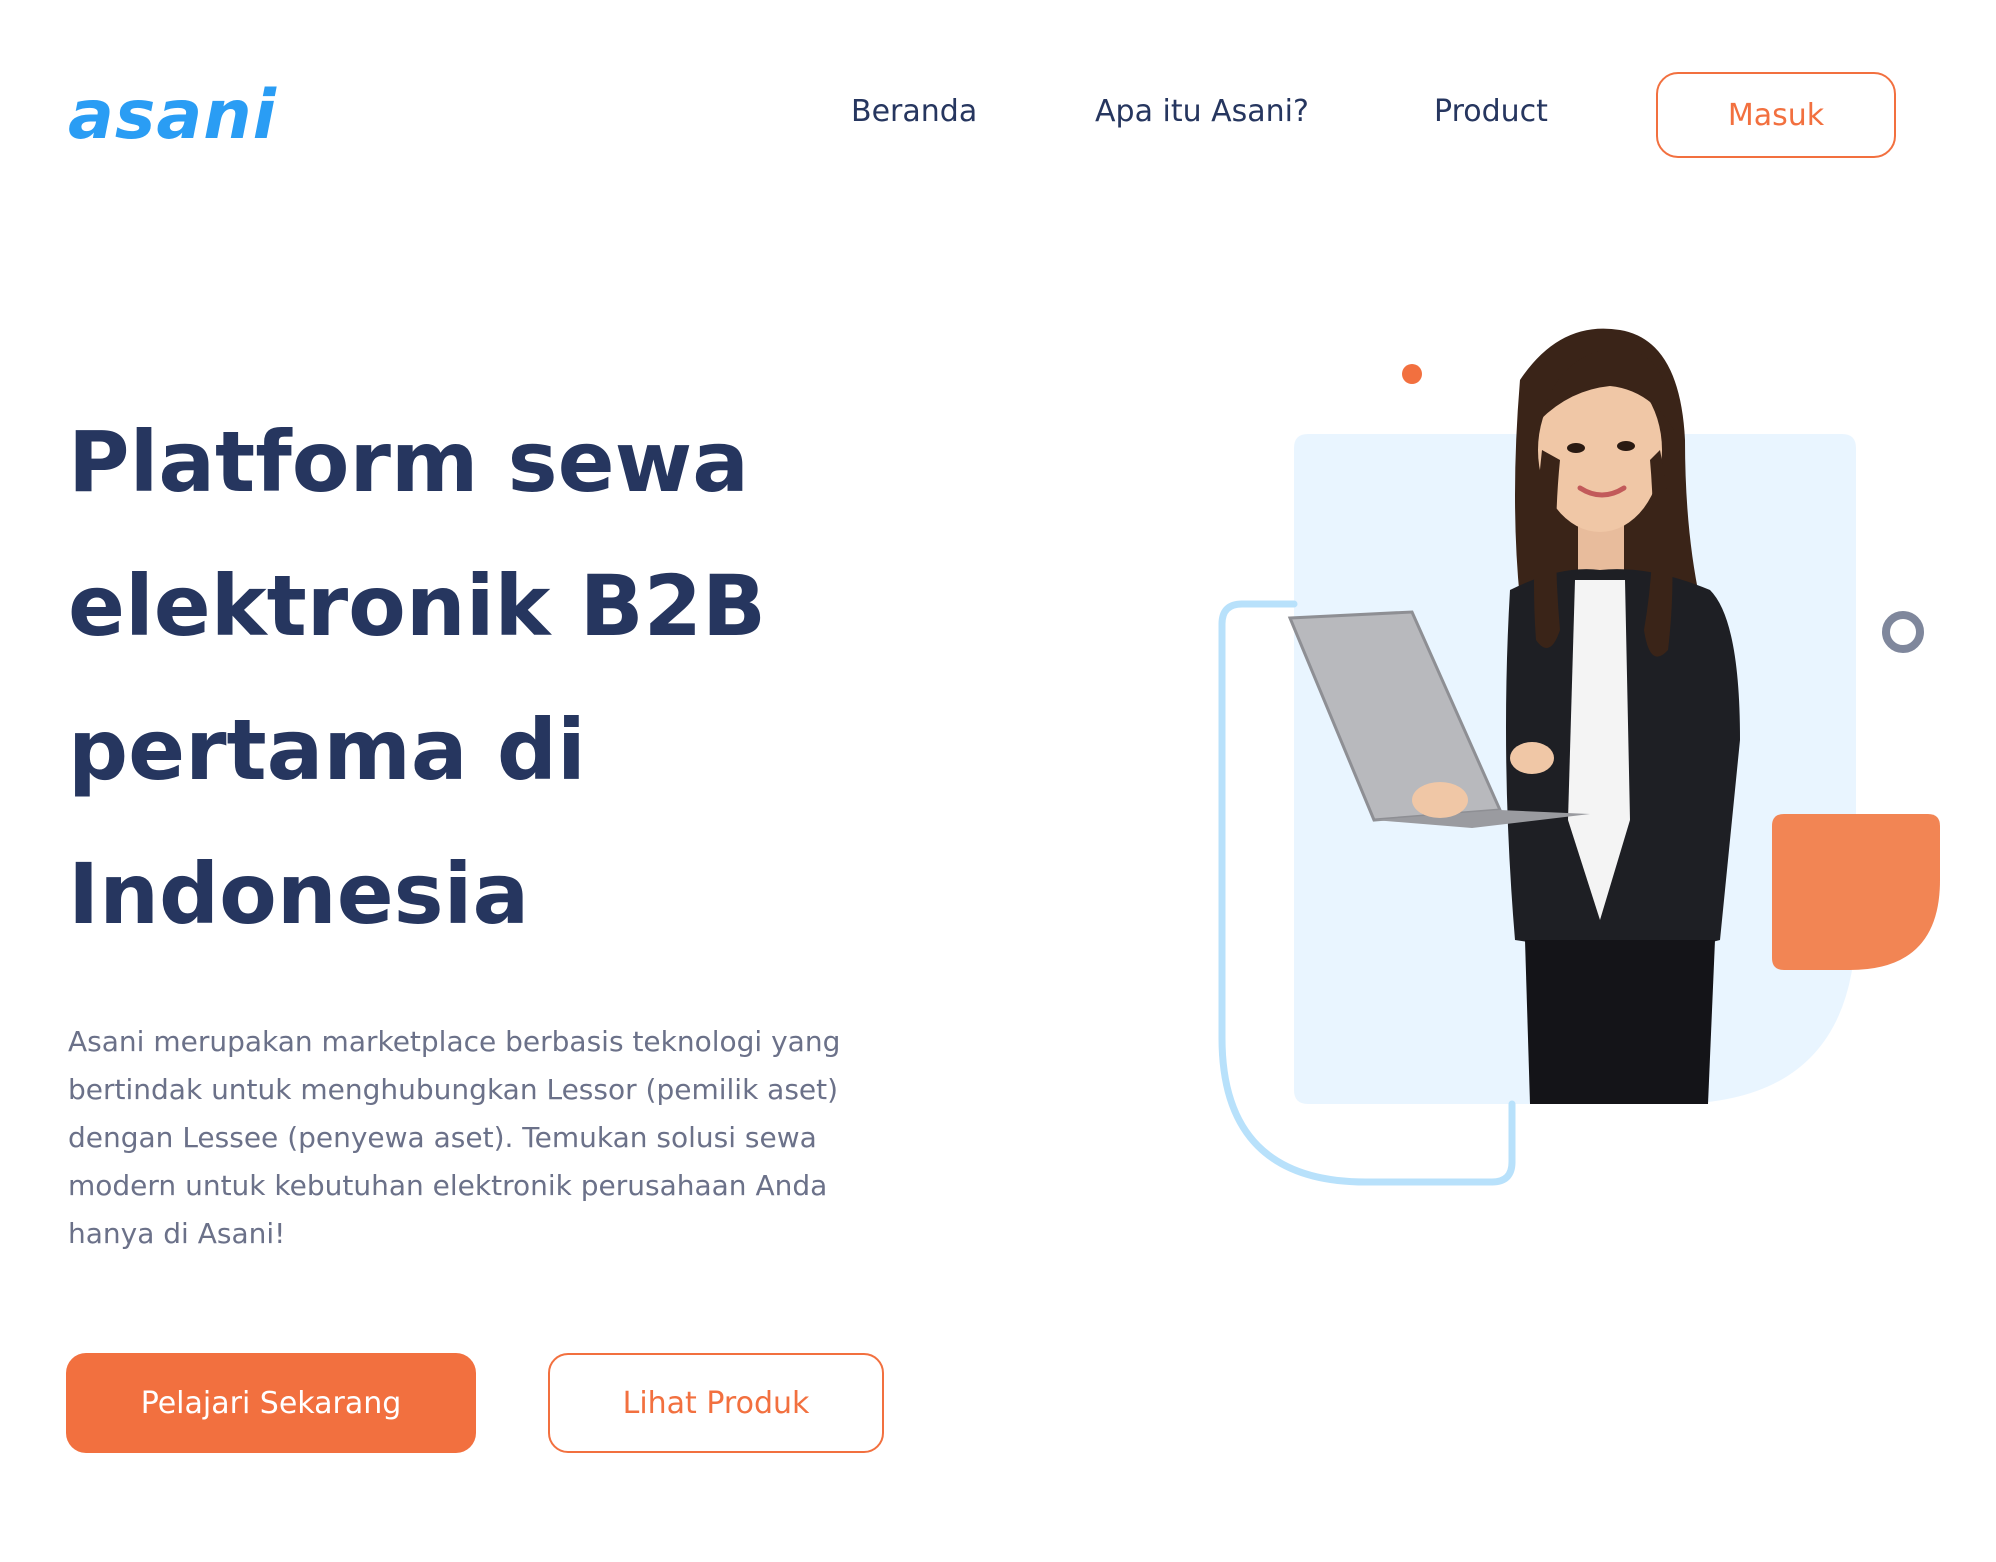 Image resolution: width=1996 pixels, height=1562 pixels. Describe the element at coordinates (1903, 632) in the screenshot. I see `grey-ring-shape` at that location.